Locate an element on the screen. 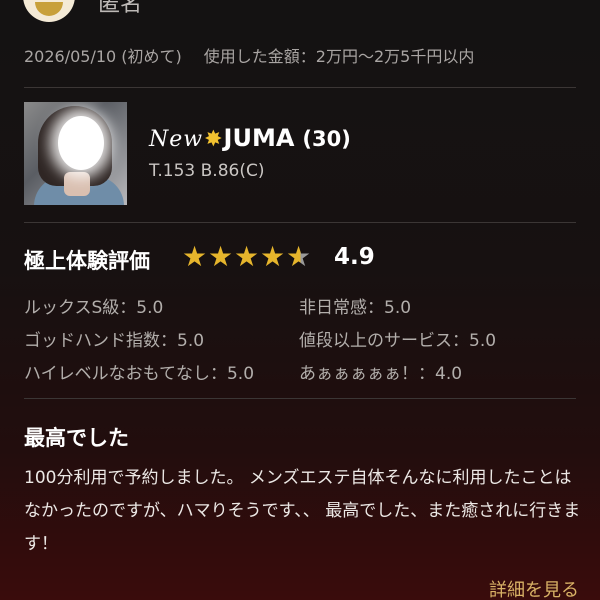 This screenshot has width=600, height=600. review-title: 最高でした is located at coordinates (76, 438).